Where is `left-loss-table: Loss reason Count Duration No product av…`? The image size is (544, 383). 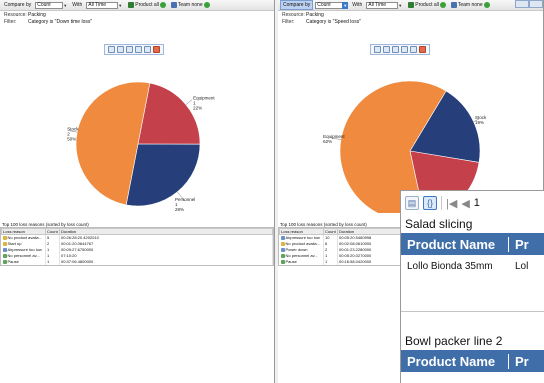
left-loss-table: Loss reason Count Duration No product av… is located at coordinates (137, 246).